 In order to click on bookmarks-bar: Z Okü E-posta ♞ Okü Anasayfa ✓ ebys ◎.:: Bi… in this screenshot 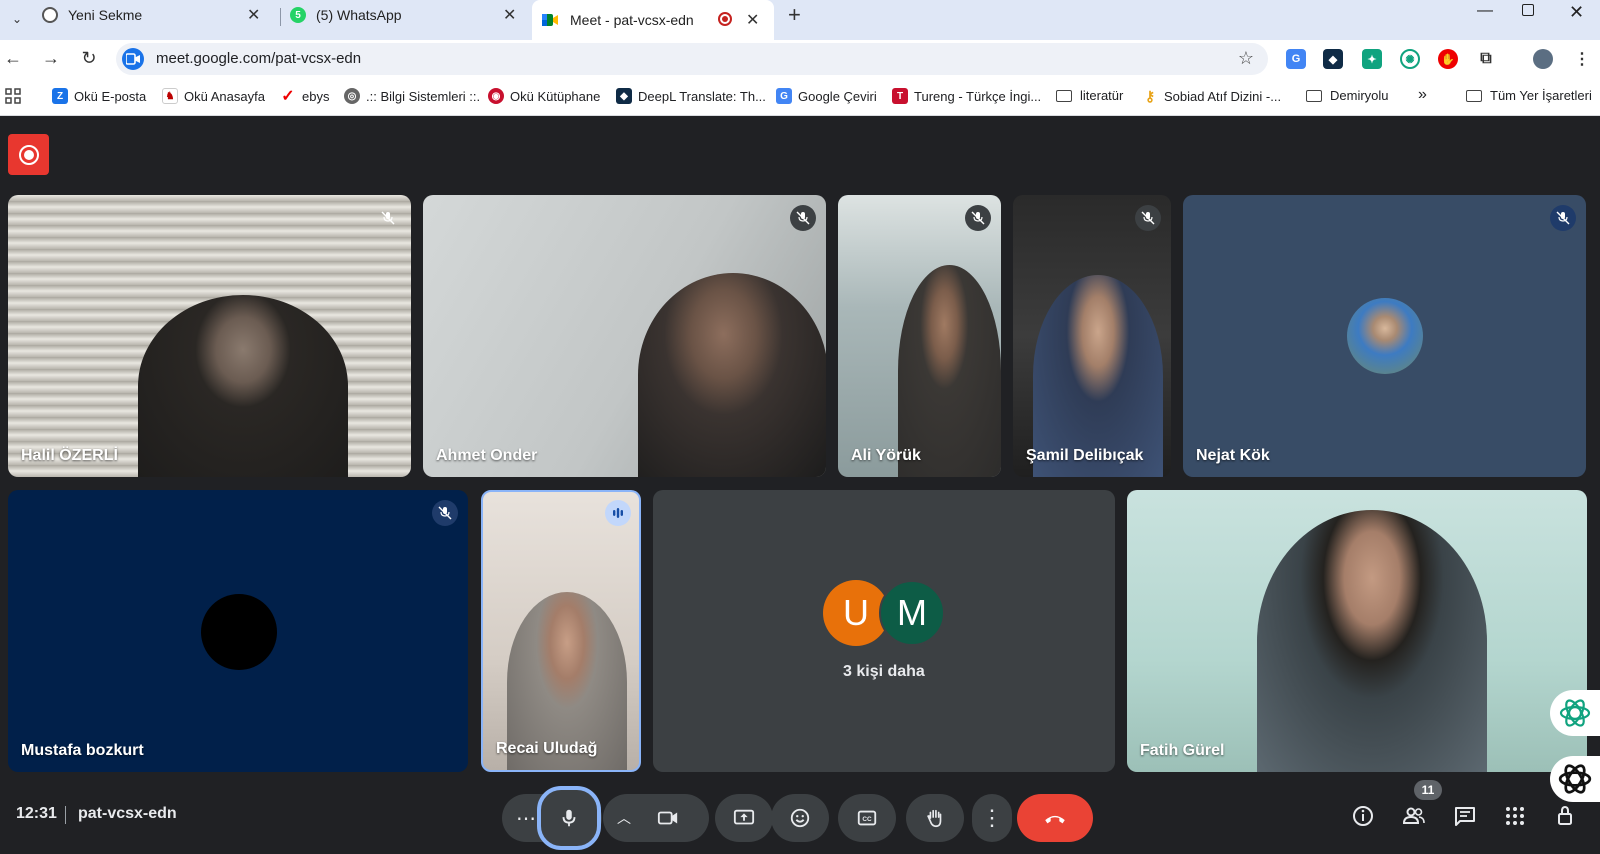, I will do `click(800, 97)`.